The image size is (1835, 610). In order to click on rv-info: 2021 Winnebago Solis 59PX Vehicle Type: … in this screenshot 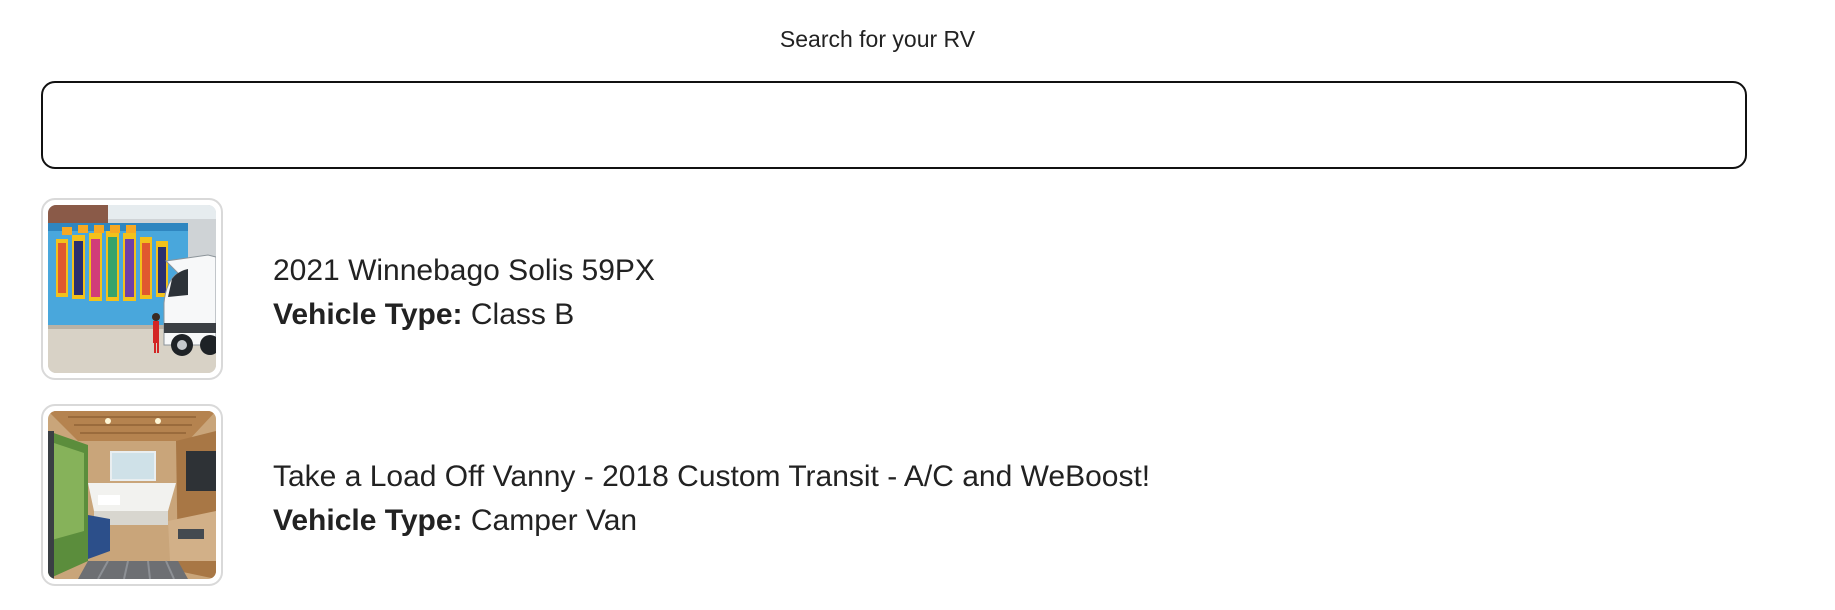, I will do `click(464, 293)`.